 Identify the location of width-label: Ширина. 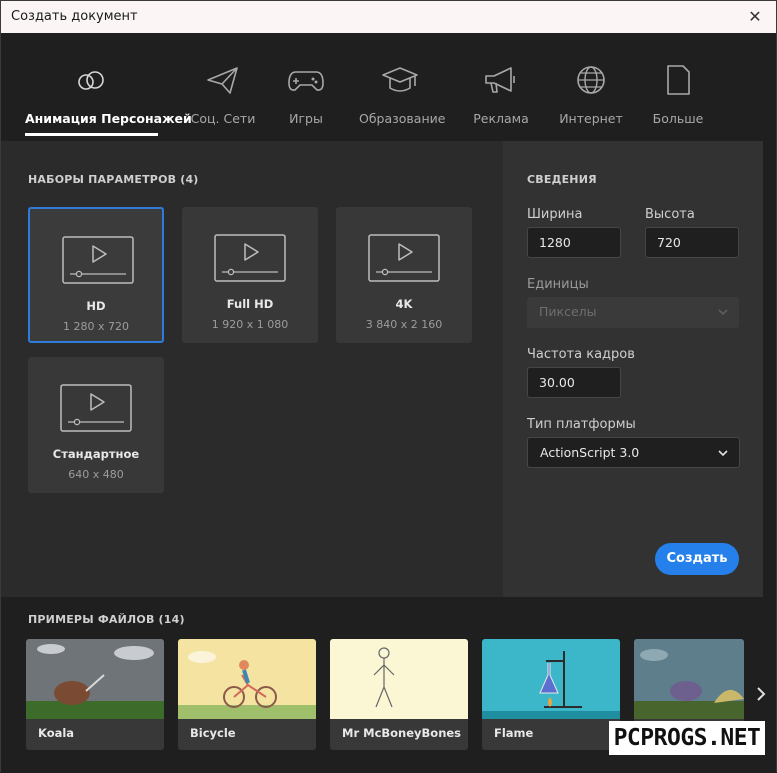
(555, 214).